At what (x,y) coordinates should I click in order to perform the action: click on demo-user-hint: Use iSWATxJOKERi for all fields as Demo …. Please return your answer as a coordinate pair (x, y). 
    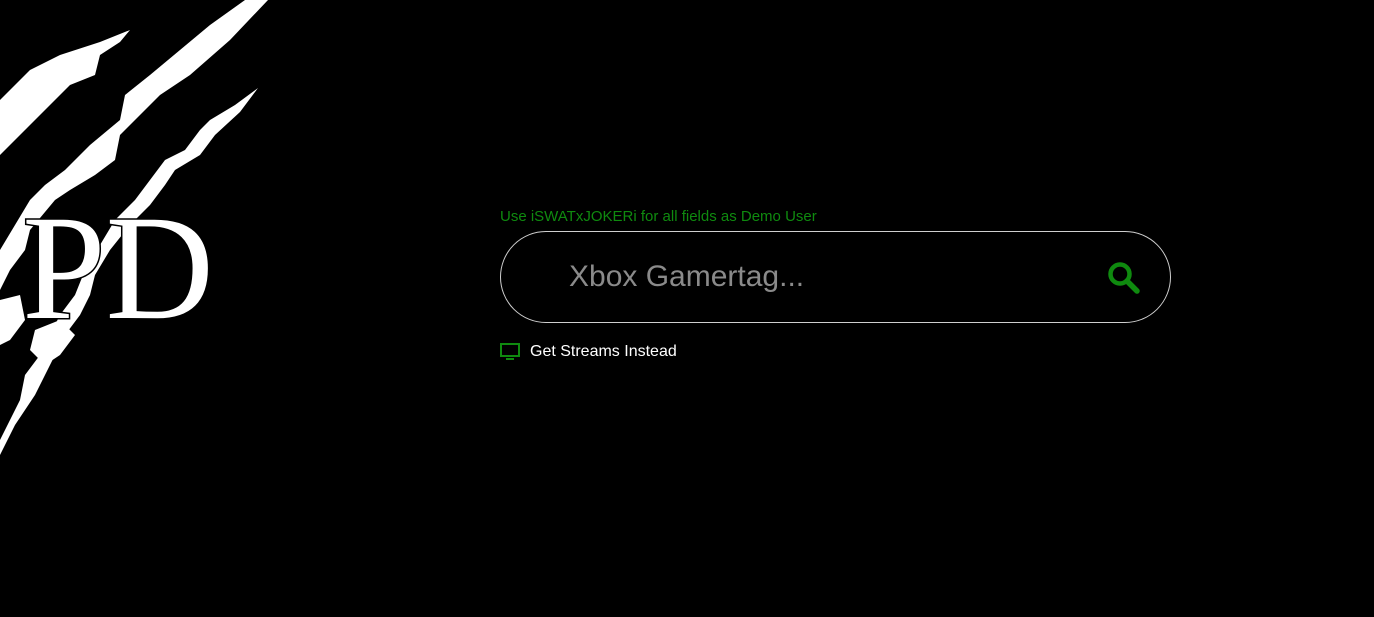
    Looking at the image, I should click on (658, 216).